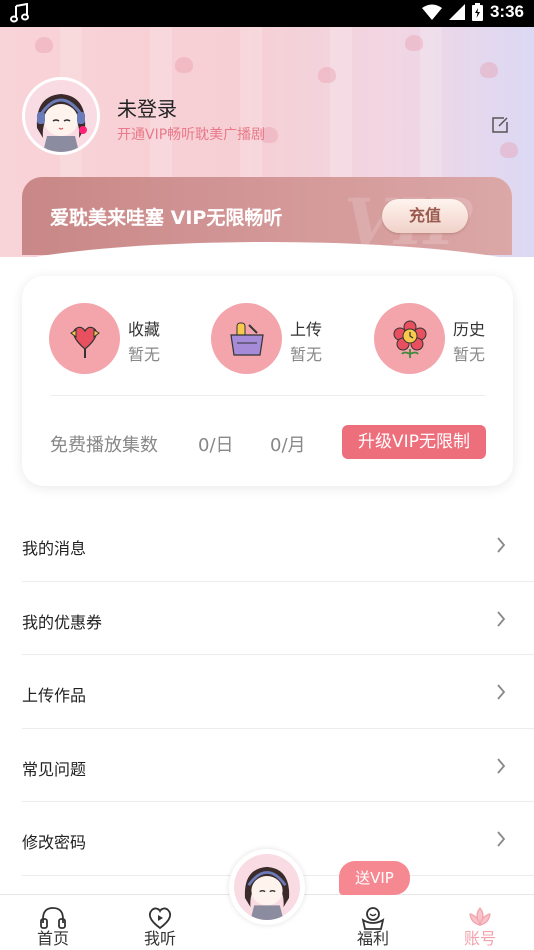 This screenshot has width=534, height=950. Describe the element at coordinates (216, 445) in the screenshot. I see `free-per-day: 0/日` at that location.